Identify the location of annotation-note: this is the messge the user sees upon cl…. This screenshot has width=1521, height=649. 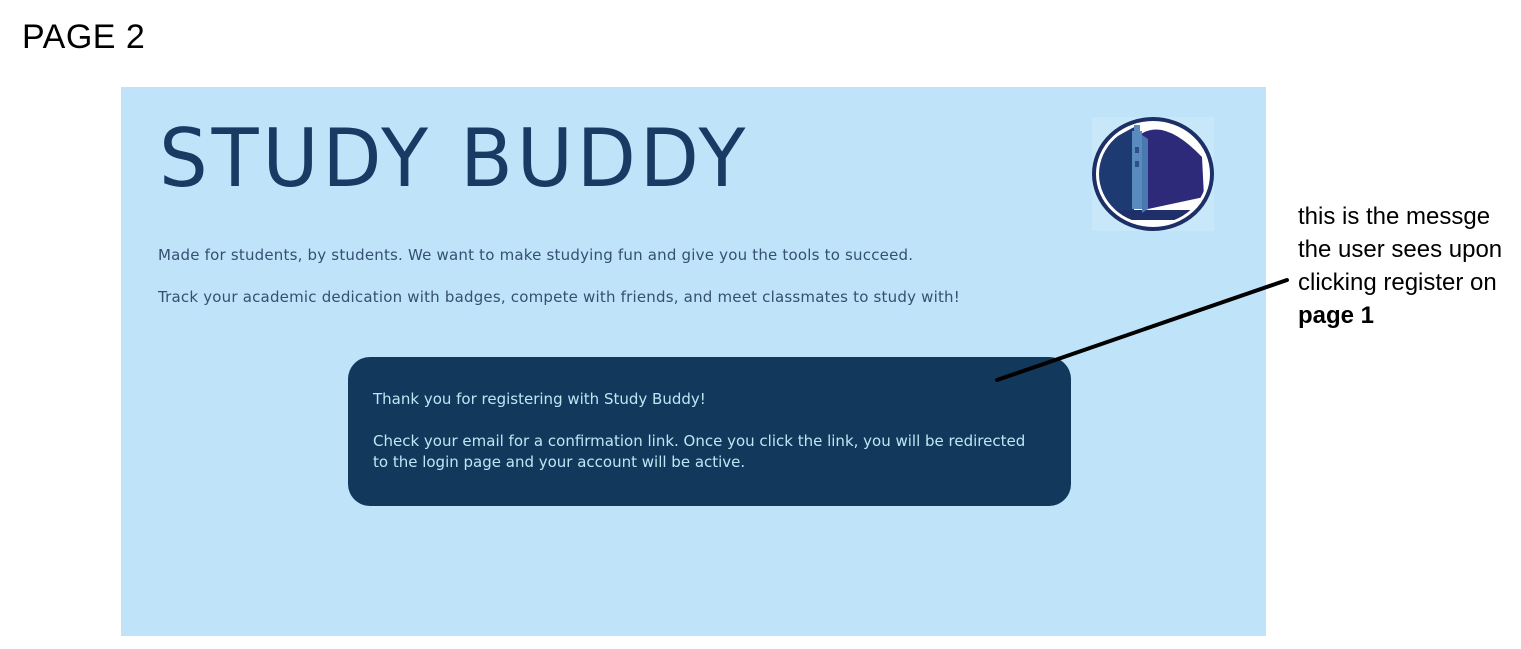
(1405, 266).